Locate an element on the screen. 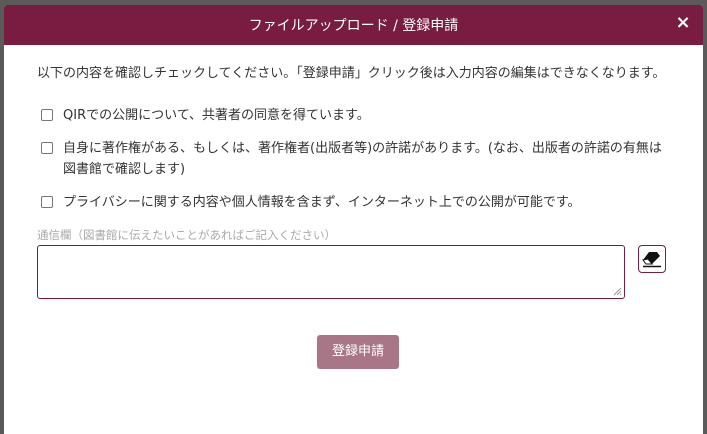  eraser-icon is located at coordinates (651, 260).